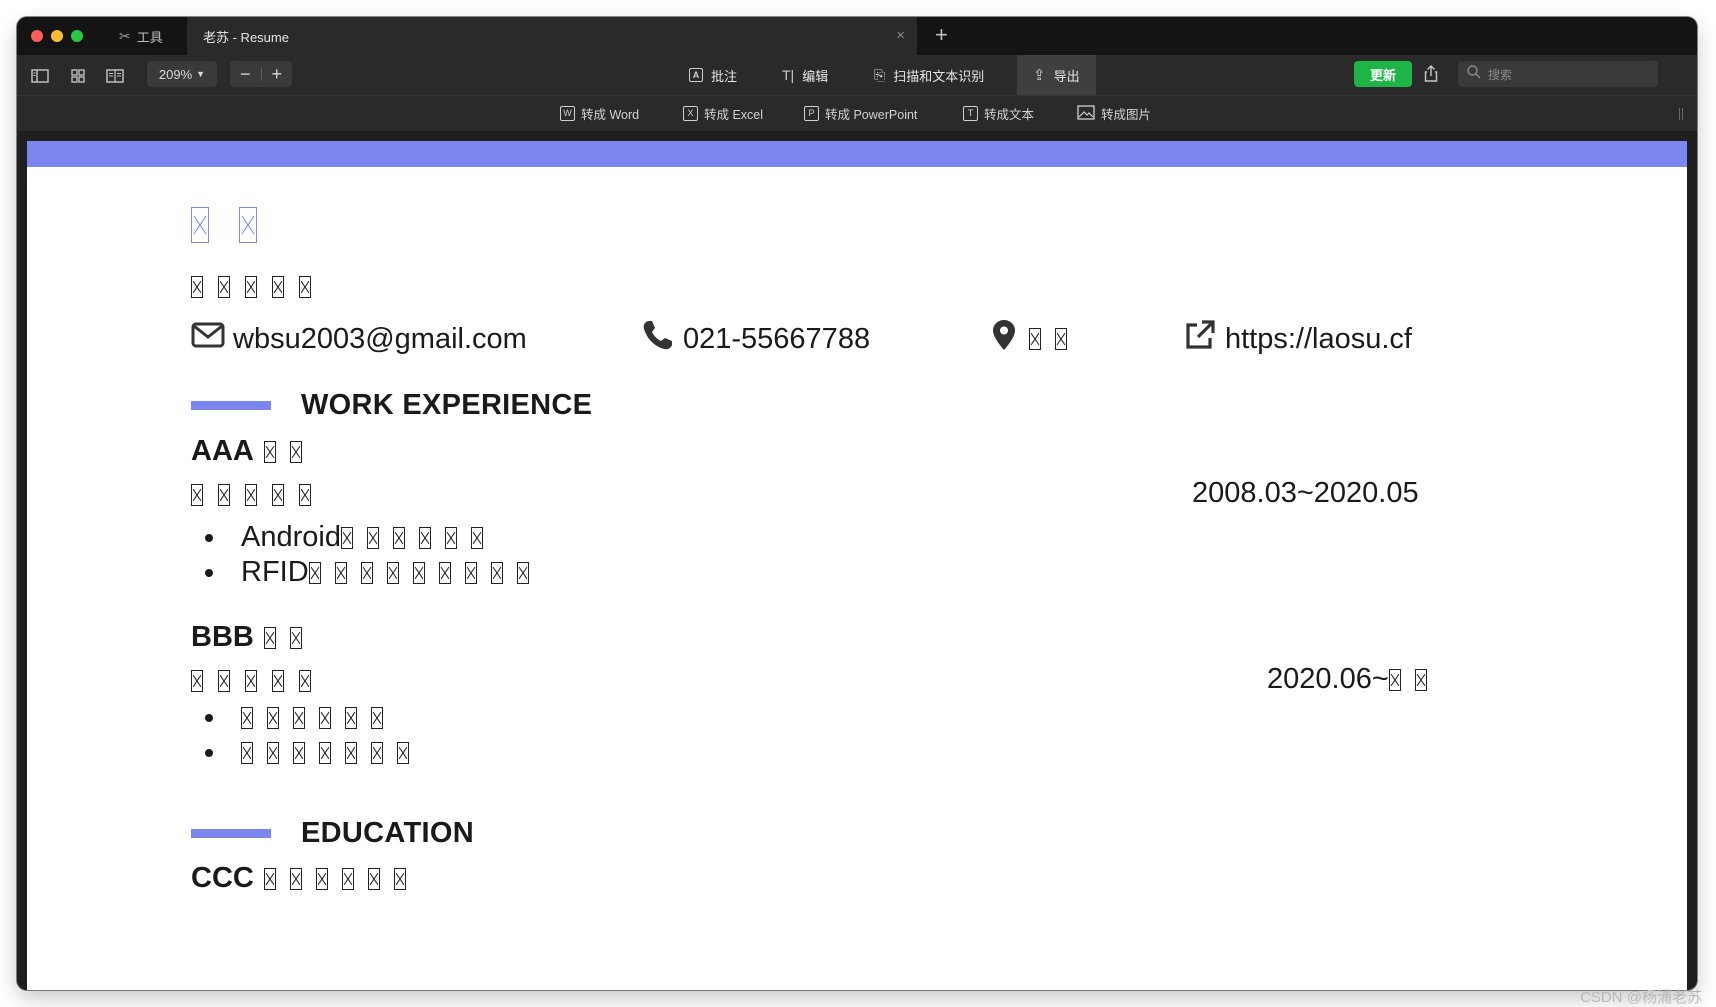 This screenshot has width=1716, height=1007. I want to click on zoom-select: 209% ▼, so click(182, 74).